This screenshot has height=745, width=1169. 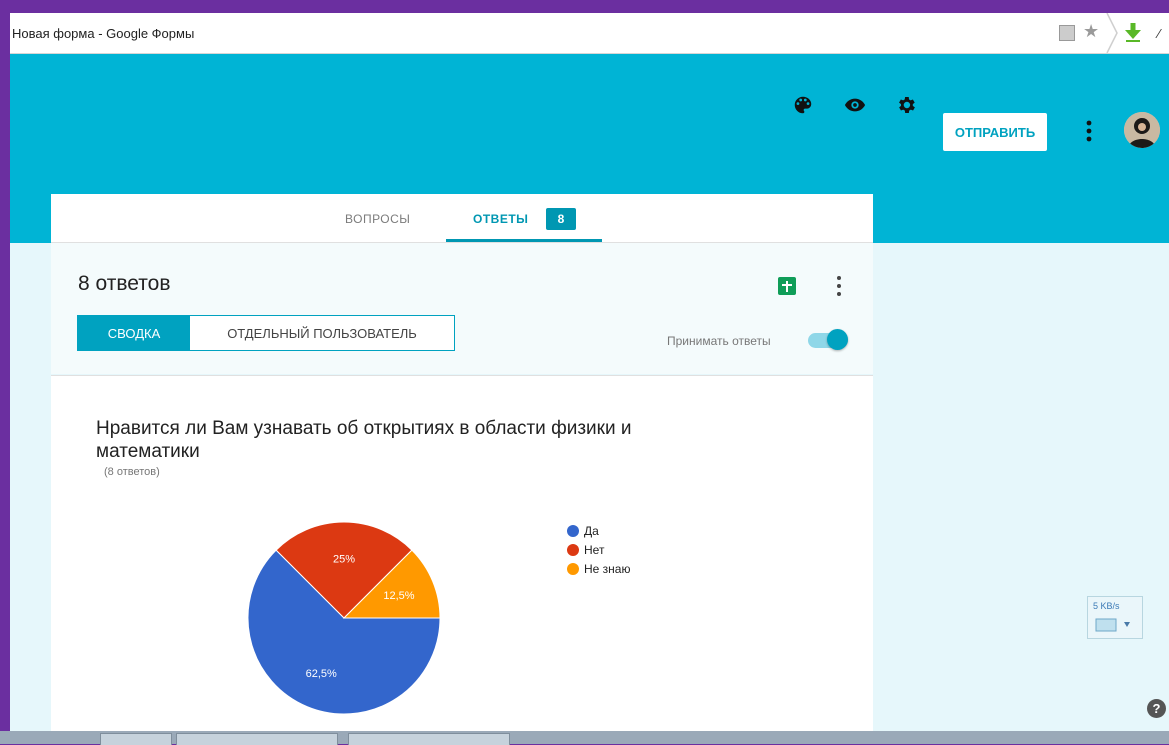 I want to click on legend-item: Да, so click(x=598, y=530).